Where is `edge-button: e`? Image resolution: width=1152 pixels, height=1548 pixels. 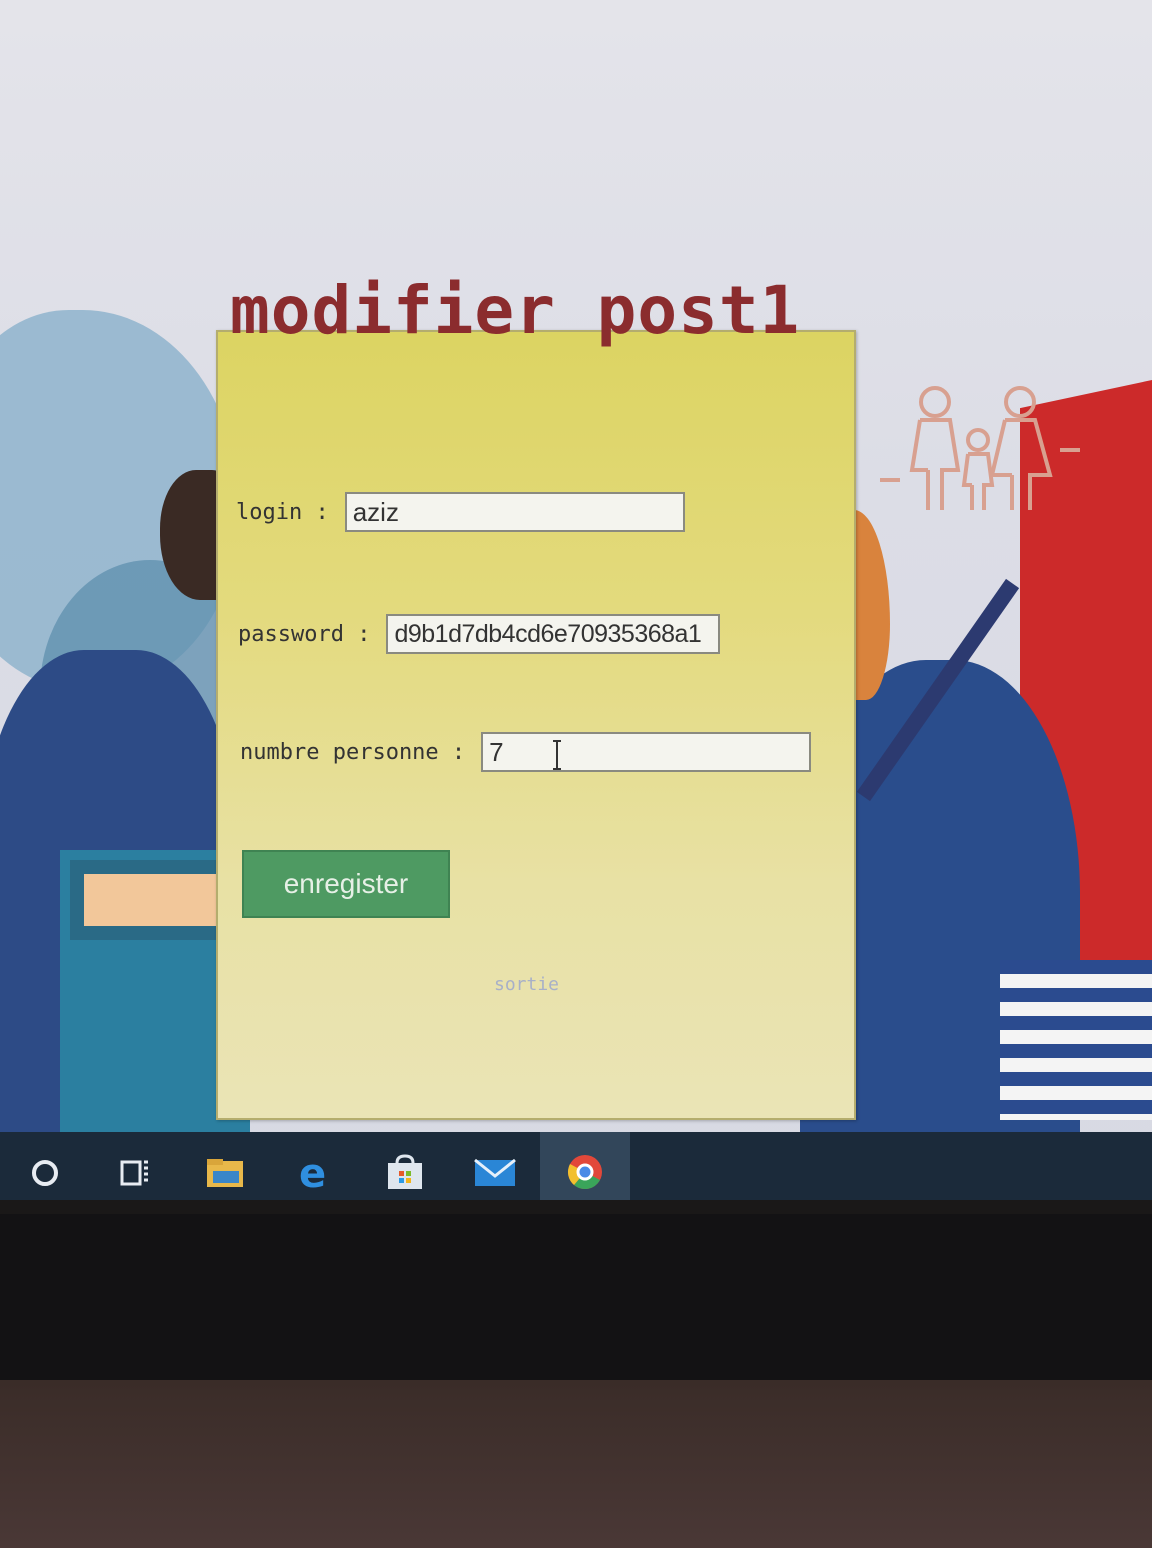
edge-button: e is located at coordinates (315, 1166).